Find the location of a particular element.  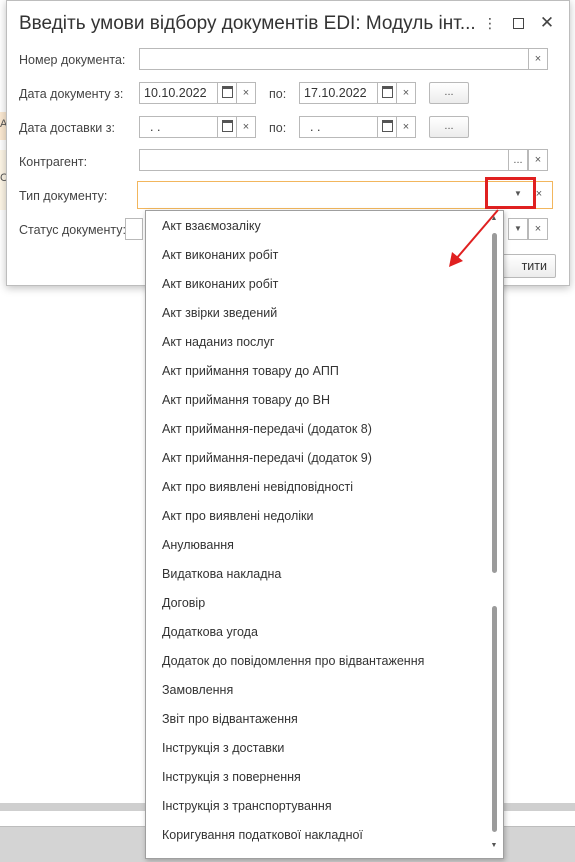

doc-date-from-calendar-button is located at coordinates (227, 93).